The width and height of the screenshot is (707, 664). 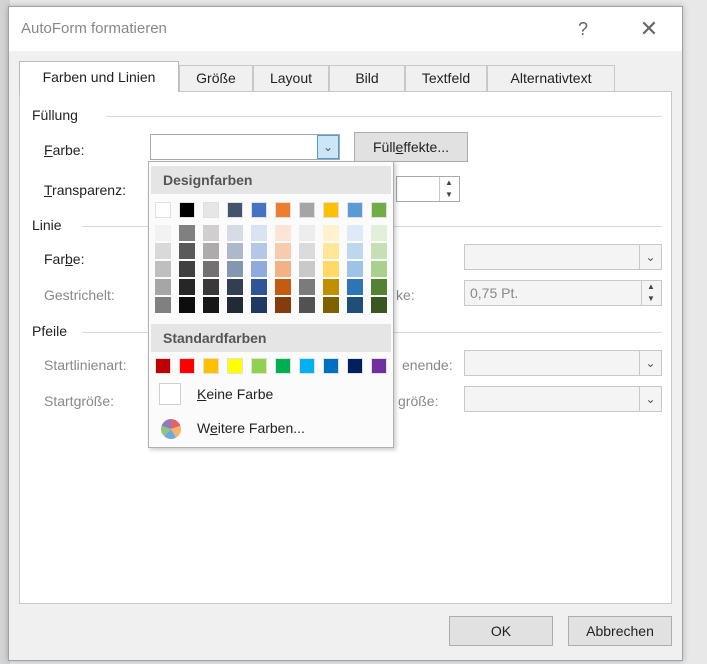 I want to click on fill-color-dropdown: ⌄, so click(x=245, y=147).